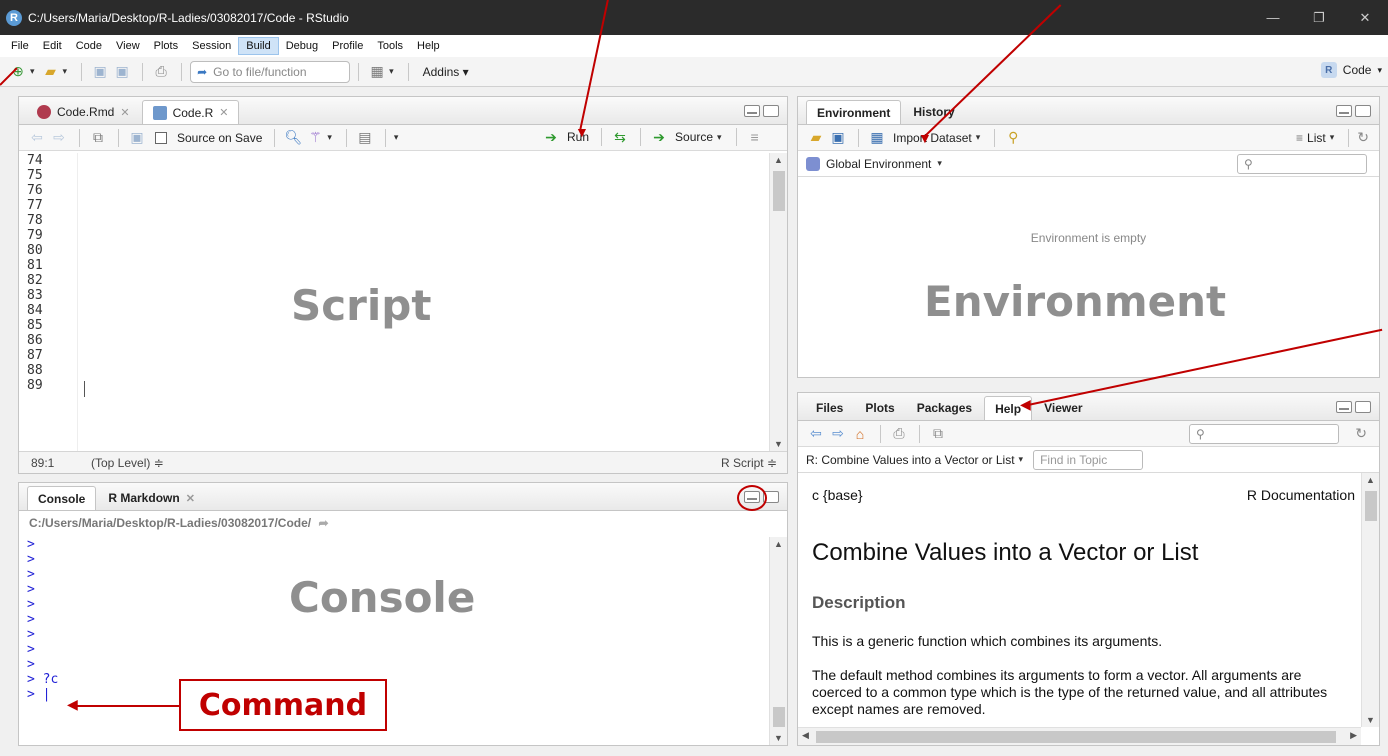  I want to click on help-scrollbar: ▲ ▼, so click(1370, 600).